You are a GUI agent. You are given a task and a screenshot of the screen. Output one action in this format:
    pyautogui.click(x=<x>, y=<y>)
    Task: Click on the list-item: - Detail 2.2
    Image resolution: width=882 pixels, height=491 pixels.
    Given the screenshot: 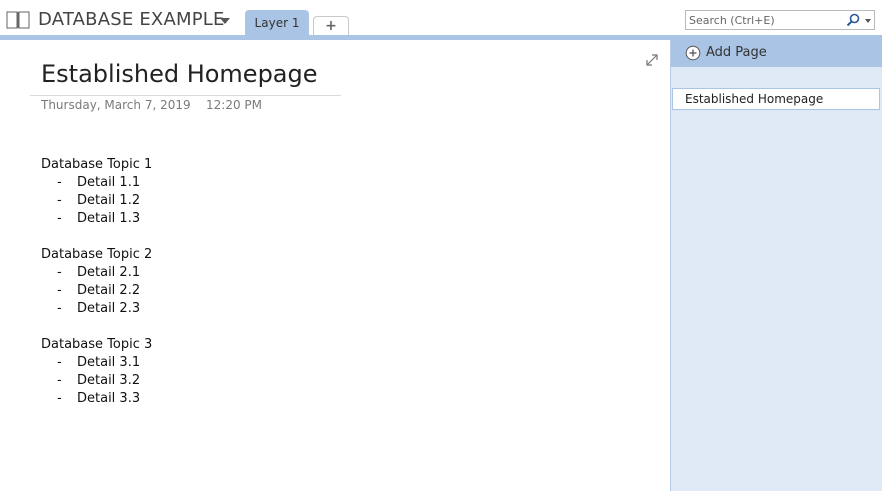 What is the action you would take?
    pyautogui.click(x=96, y=291)
    